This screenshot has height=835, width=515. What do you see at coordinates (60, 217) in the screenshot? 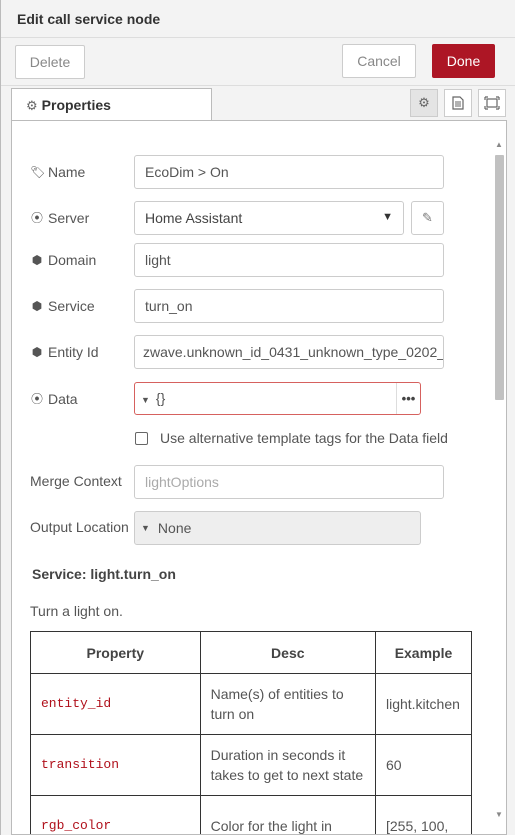
I see `server-label: ⦿ Server` at bounding box center [60, 217].